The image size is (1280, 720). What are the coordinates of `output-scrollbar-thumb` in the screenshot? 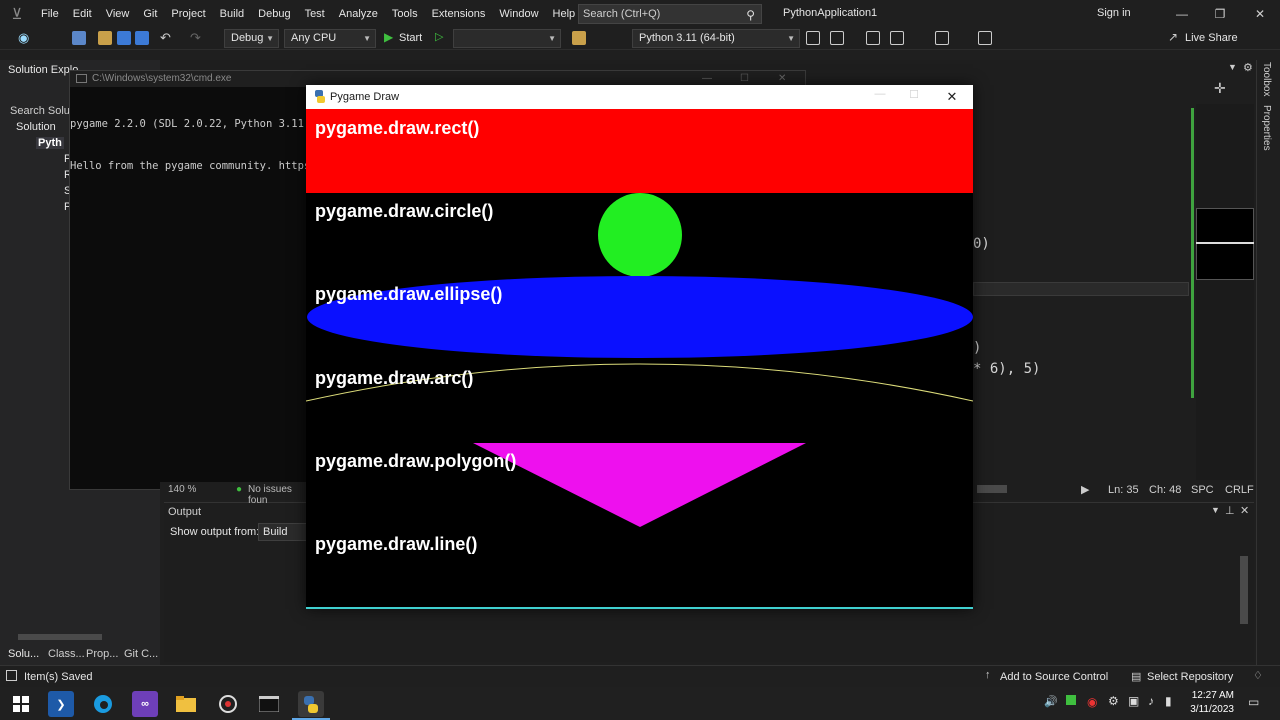 It's located at (1244, 590).